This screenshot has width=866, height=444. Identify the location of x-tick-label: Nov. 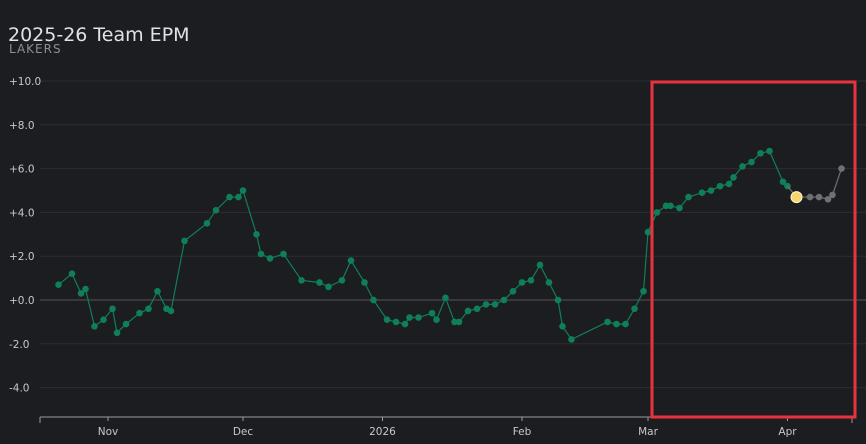
(108, 432).